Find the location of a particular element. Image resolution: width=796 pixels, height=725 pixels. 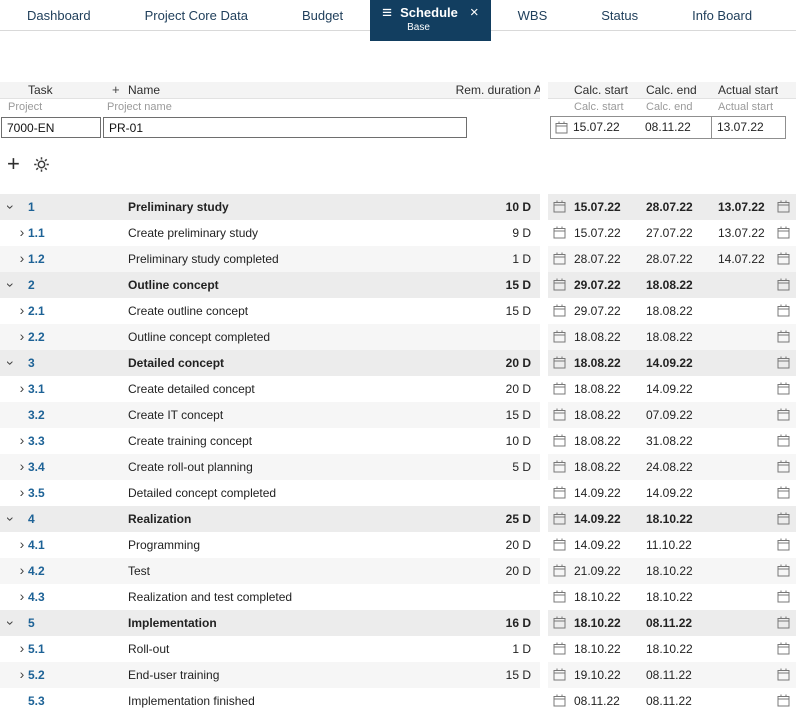

task-row-3: › 3 Detailed concept 20 D is located at coordinates (270, 363).